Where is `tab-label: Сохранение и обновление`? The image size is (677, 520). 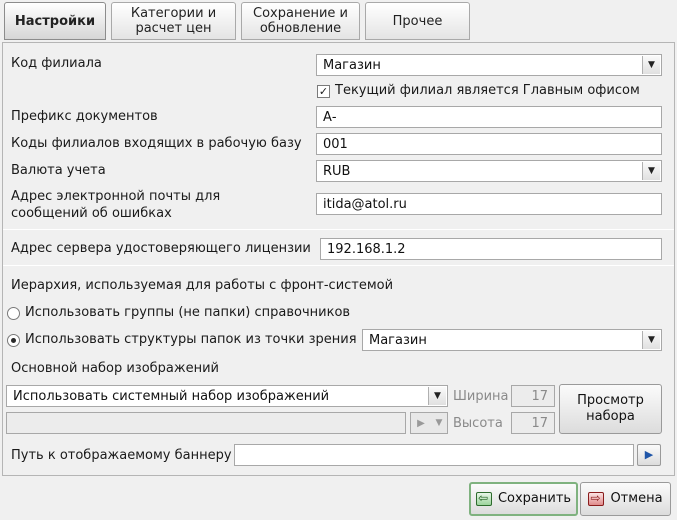
tab-label: Сохранение и обновление is located at coordinates (300, 21).